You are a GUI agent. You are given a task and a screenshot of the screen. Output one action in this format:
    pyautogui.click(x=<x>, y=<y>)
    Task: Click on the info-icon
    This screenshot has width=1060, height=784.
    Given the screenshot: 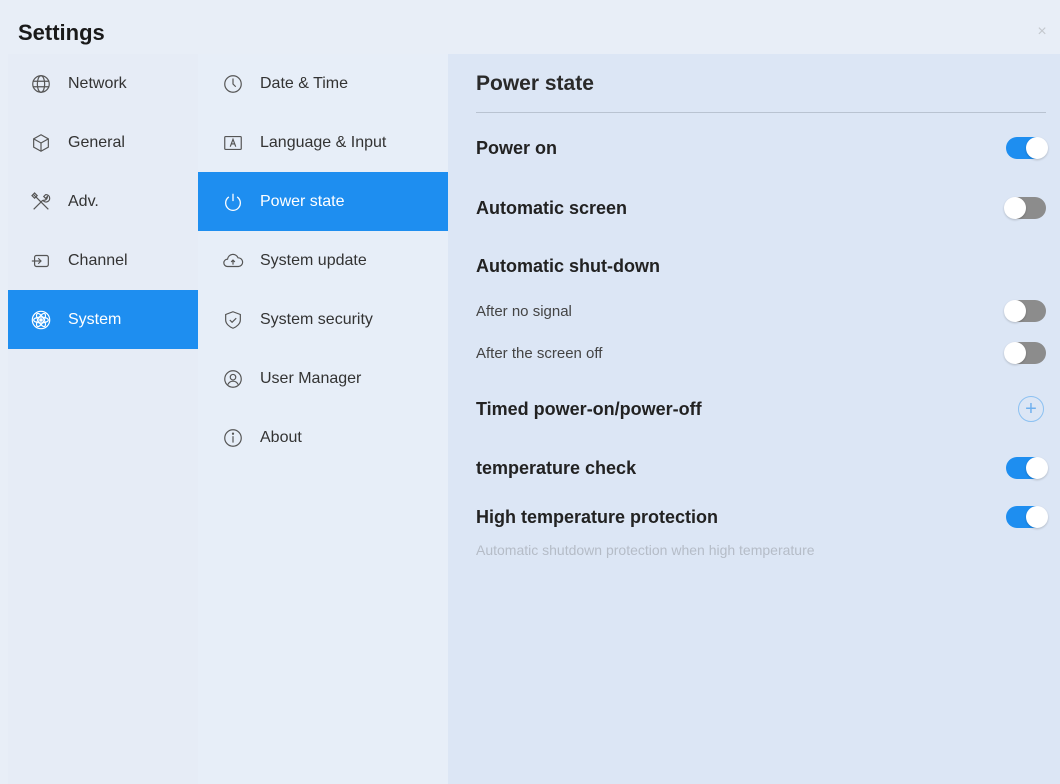 What is the action you would take?
    pyautogui.click(x=233, y=438)
    